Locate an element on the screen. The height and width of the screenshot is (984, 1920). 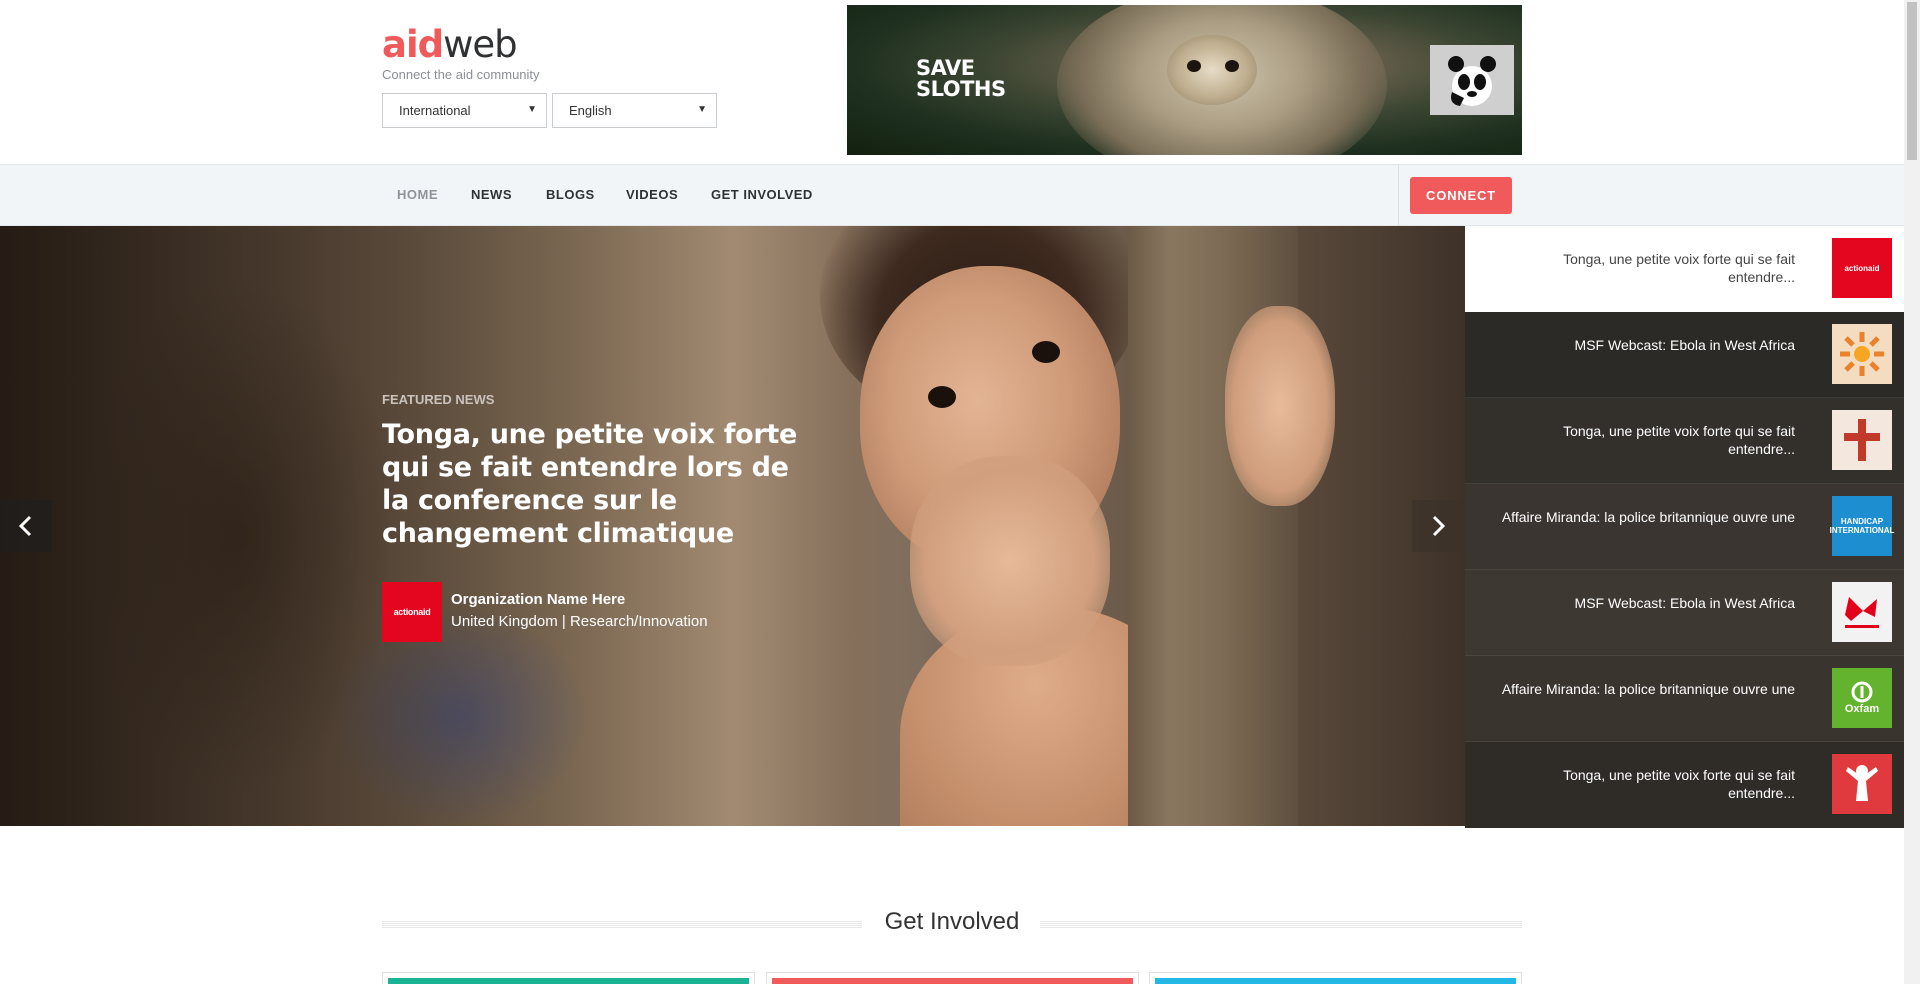
chevron-left-icon is located at coordinates (25, 526).